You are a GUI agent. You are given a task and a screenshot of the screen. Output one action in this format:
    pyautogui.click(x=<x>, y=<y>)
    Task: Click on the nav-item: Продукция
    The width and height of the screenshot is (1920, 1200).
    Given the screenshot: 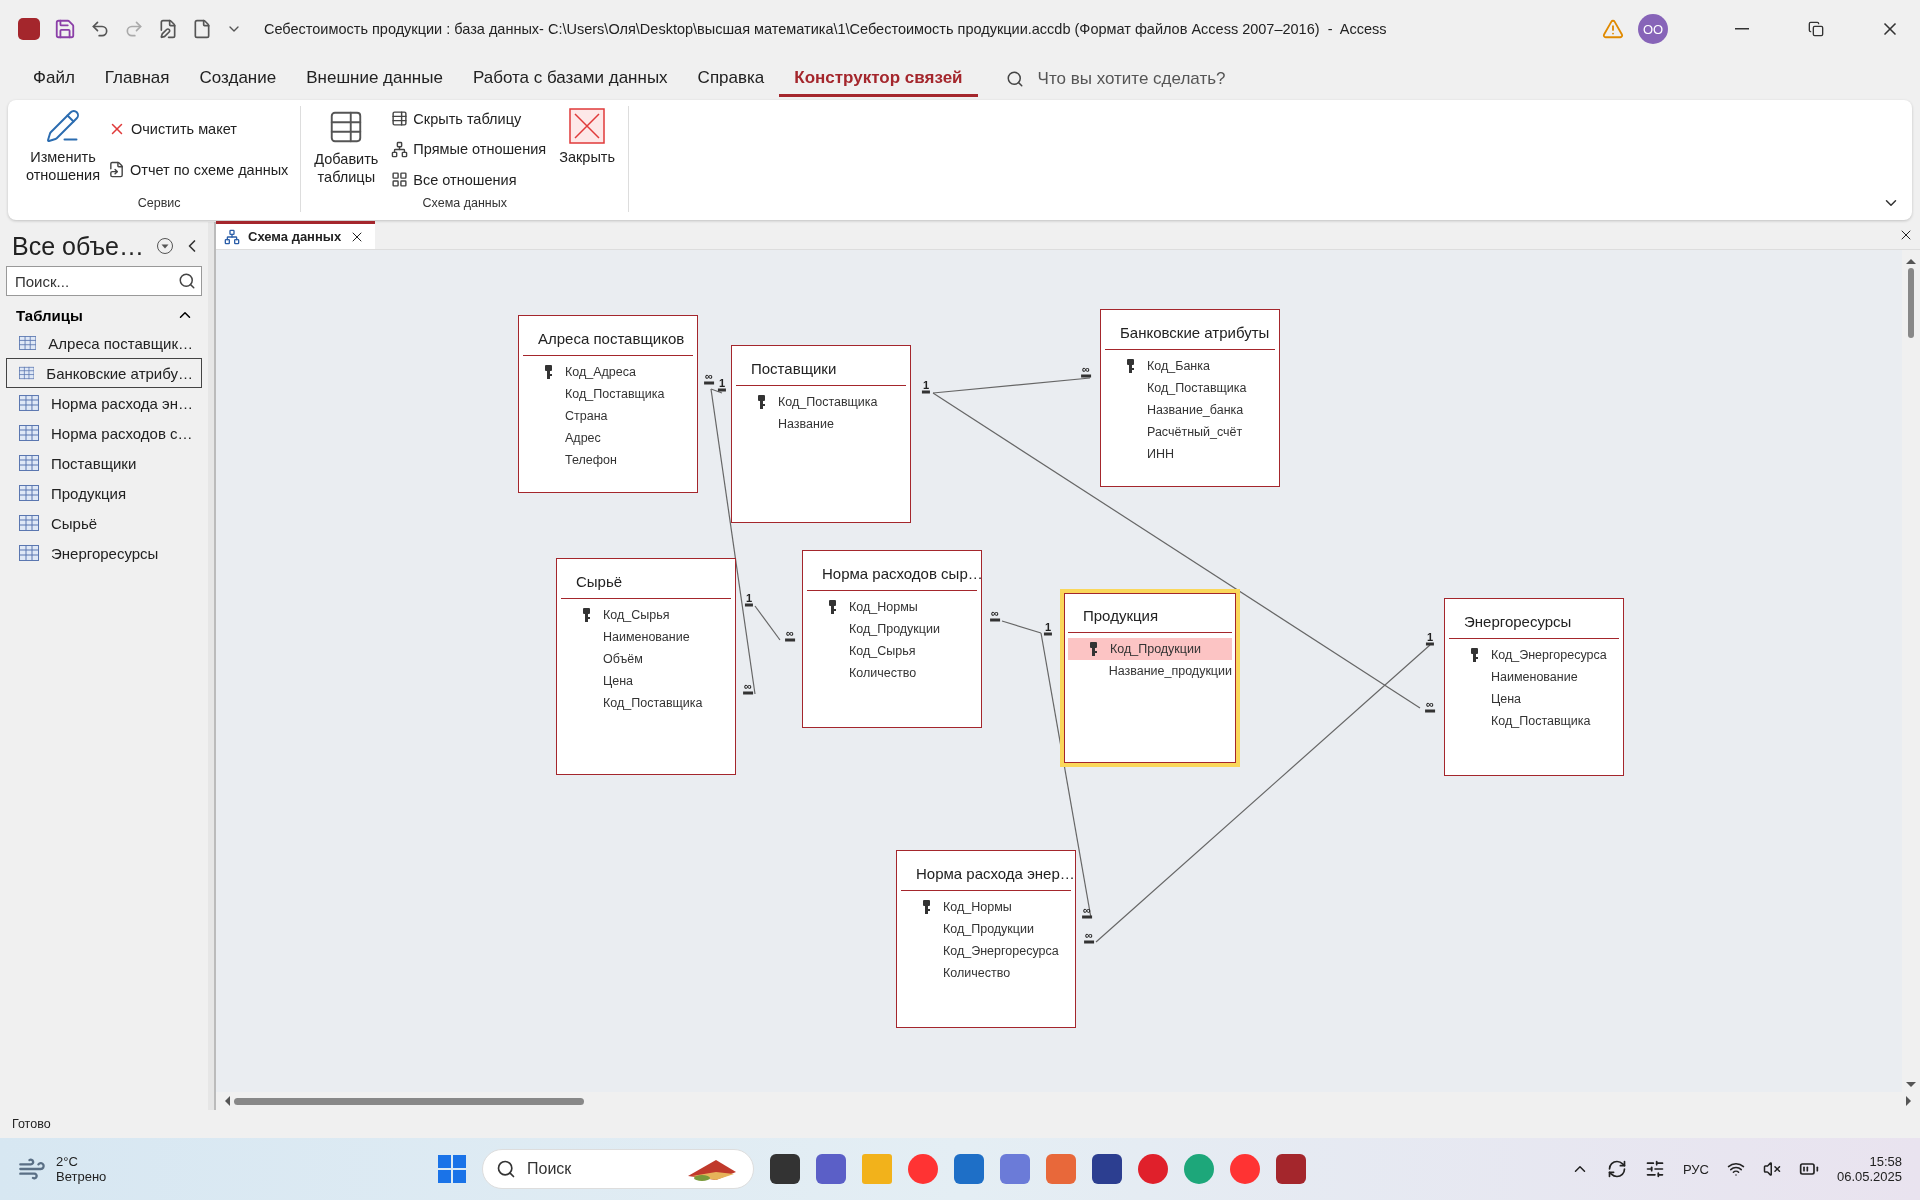 What is the action you would take?
    pyautogui.click(x=104, y=493)
    